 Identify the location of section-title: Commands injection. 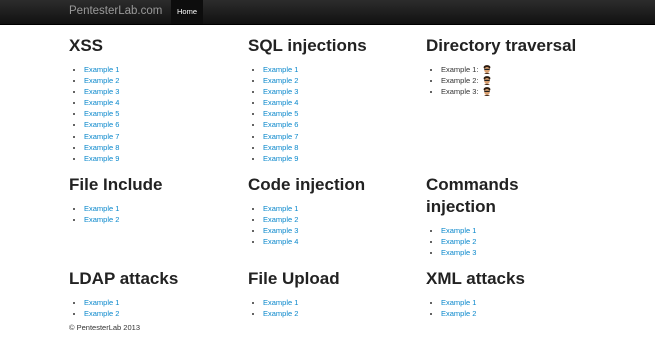
(472, 195).